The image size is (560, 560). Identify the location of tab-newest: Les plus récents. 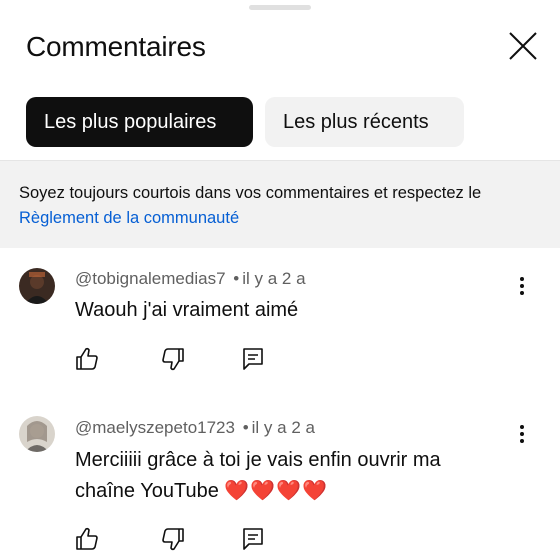
(364, 122).